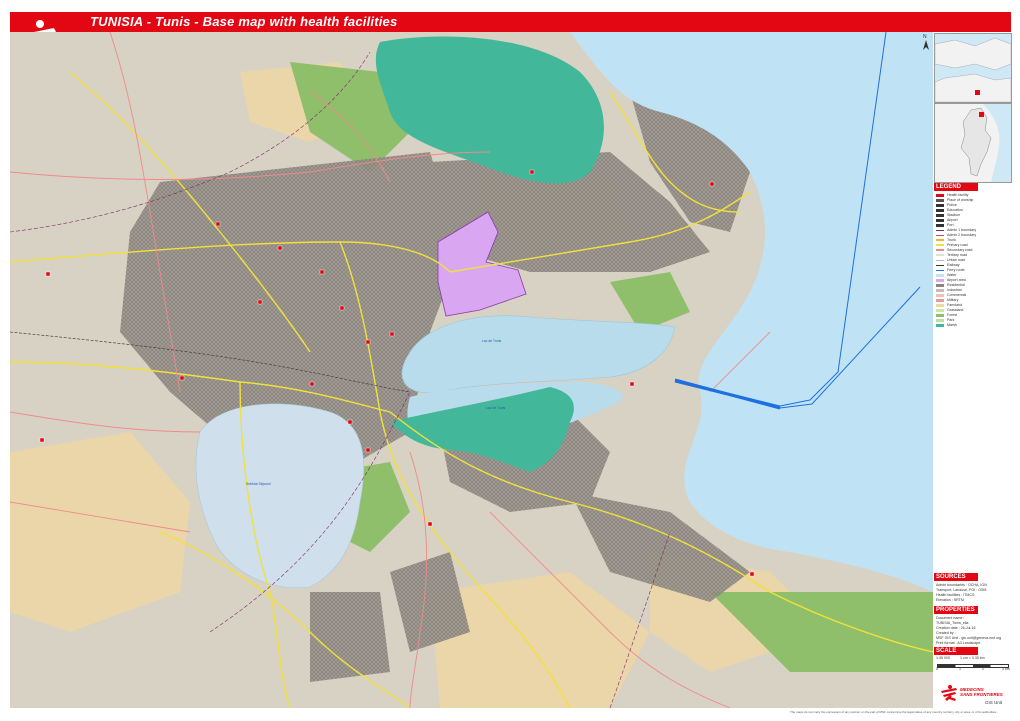  What do you see at coordinates (950, 618) in the screenshot?
I see `properties-line: Document name :` at bounding box center [950, 618].